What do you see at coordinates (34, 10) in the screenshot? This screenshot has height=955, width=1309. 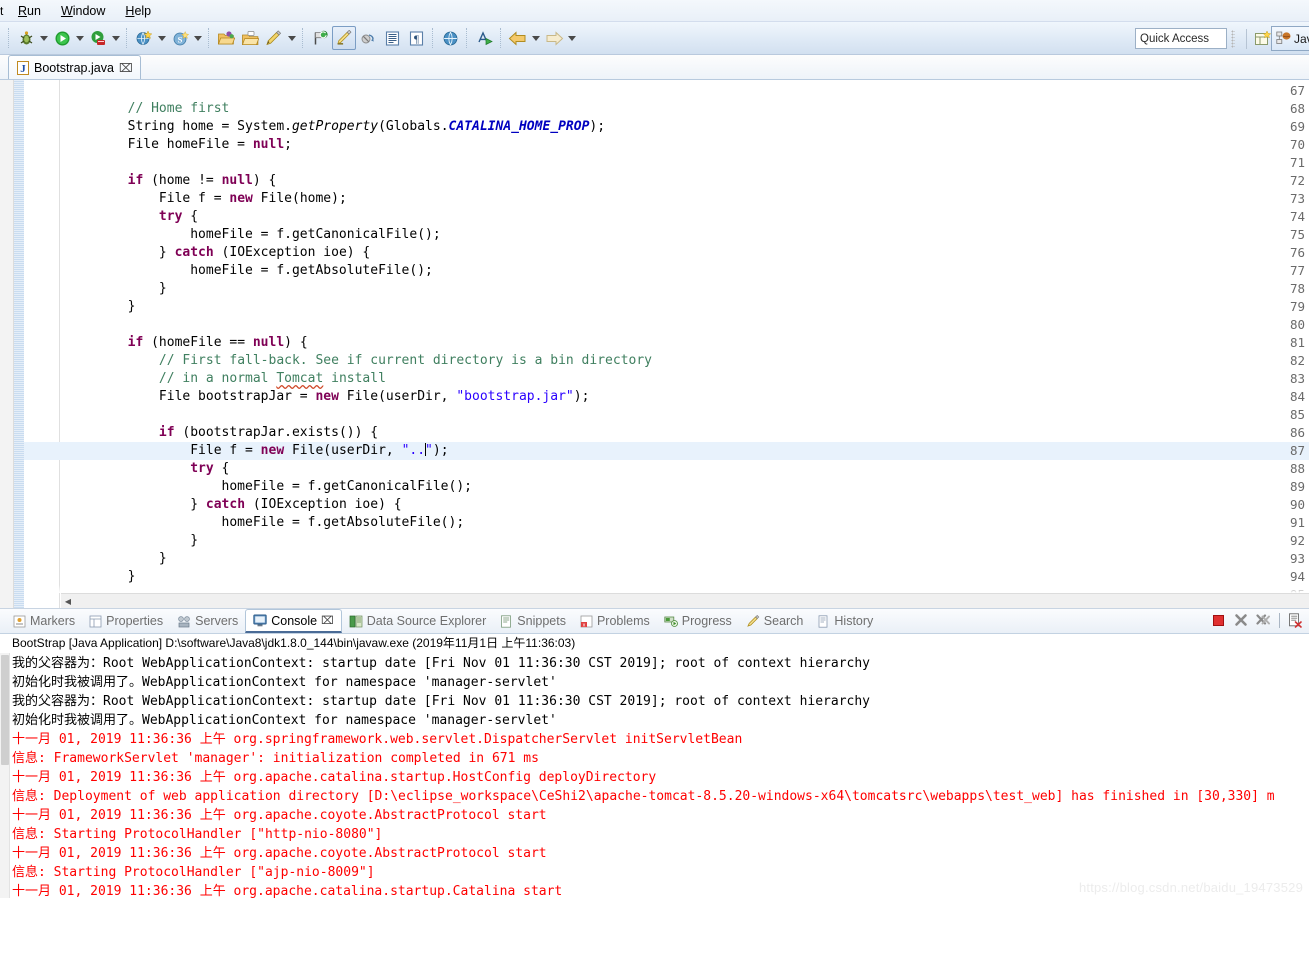 I see `menu-run-rest: un` at bounding box center [34, 10].